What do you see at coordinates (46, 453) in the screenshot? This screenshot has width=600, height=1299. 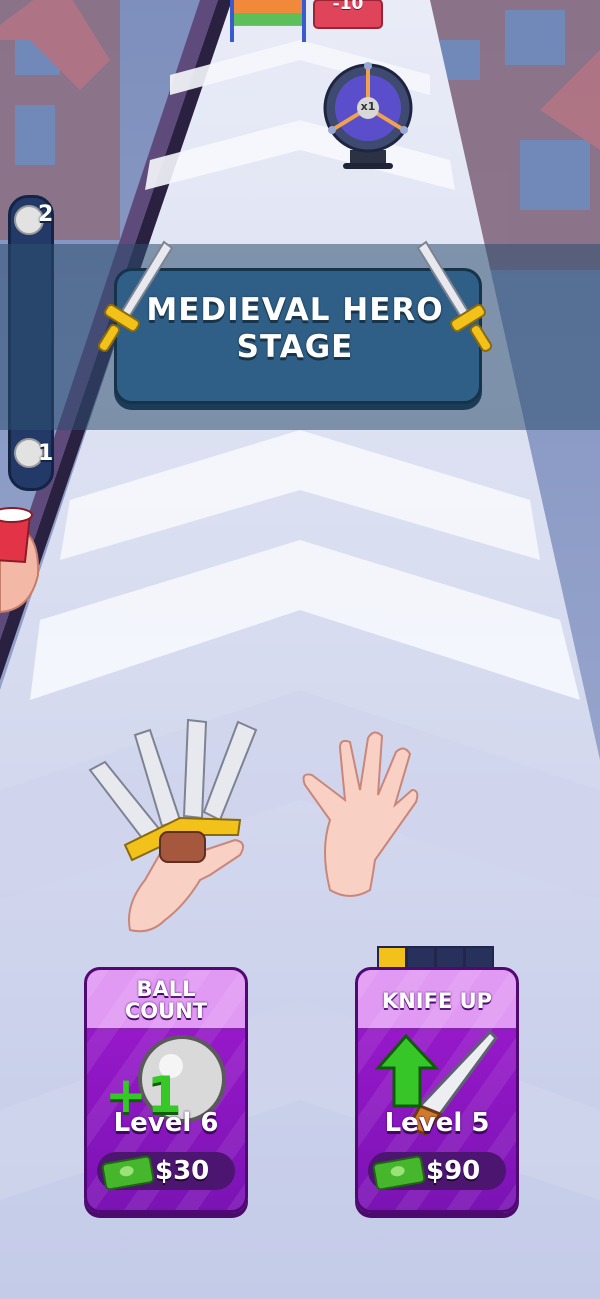 I see `meter-bottom-value: 1` at bounding box center [46, 453].